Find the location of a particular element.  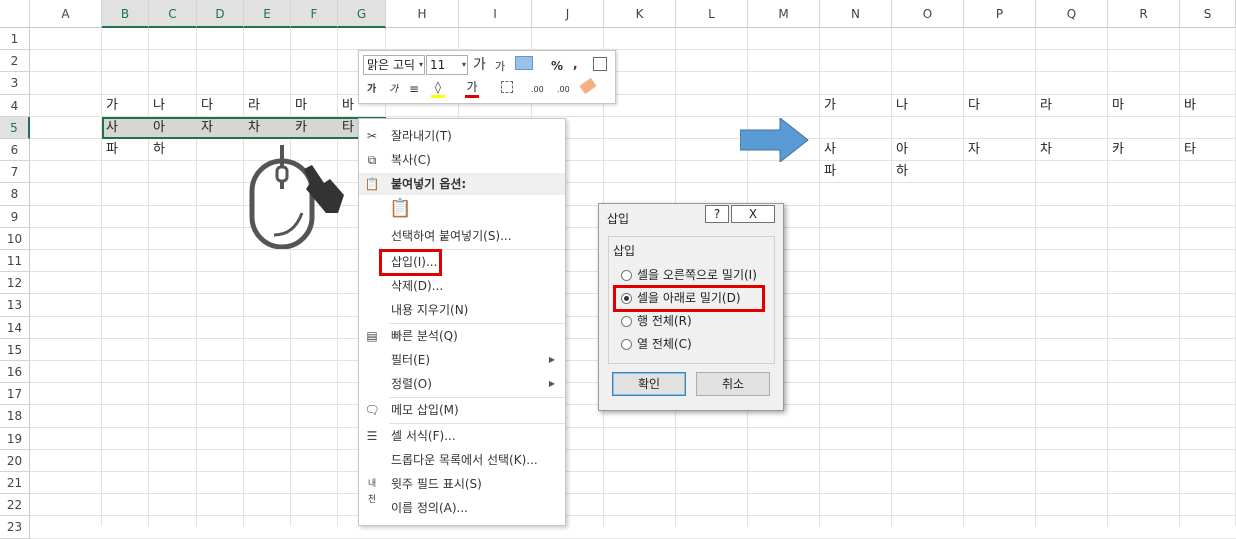

row-header-18: 18 is located at coordinates (15, 416).